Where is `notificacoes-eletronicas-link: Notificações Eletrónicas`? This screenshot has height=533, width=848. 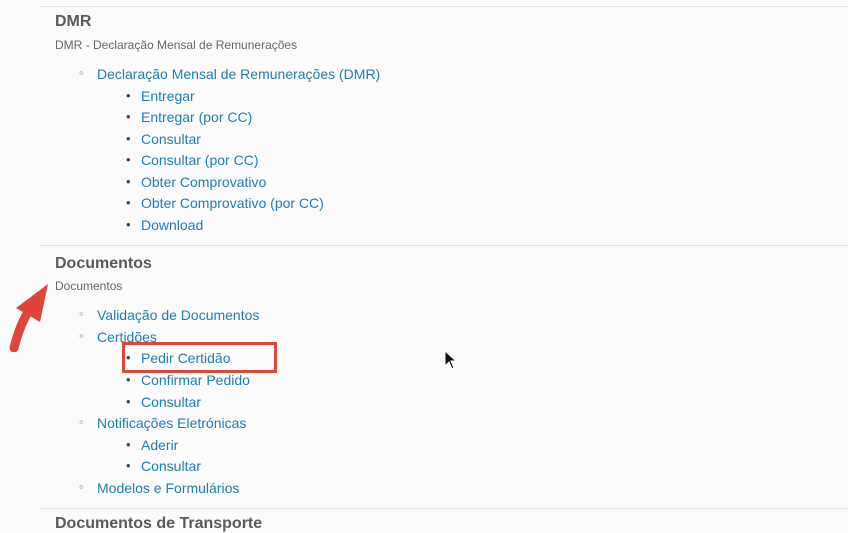 notificacoes-eletronicas-link: Notificações Eletrónicas is located at coordinates (162, 422).